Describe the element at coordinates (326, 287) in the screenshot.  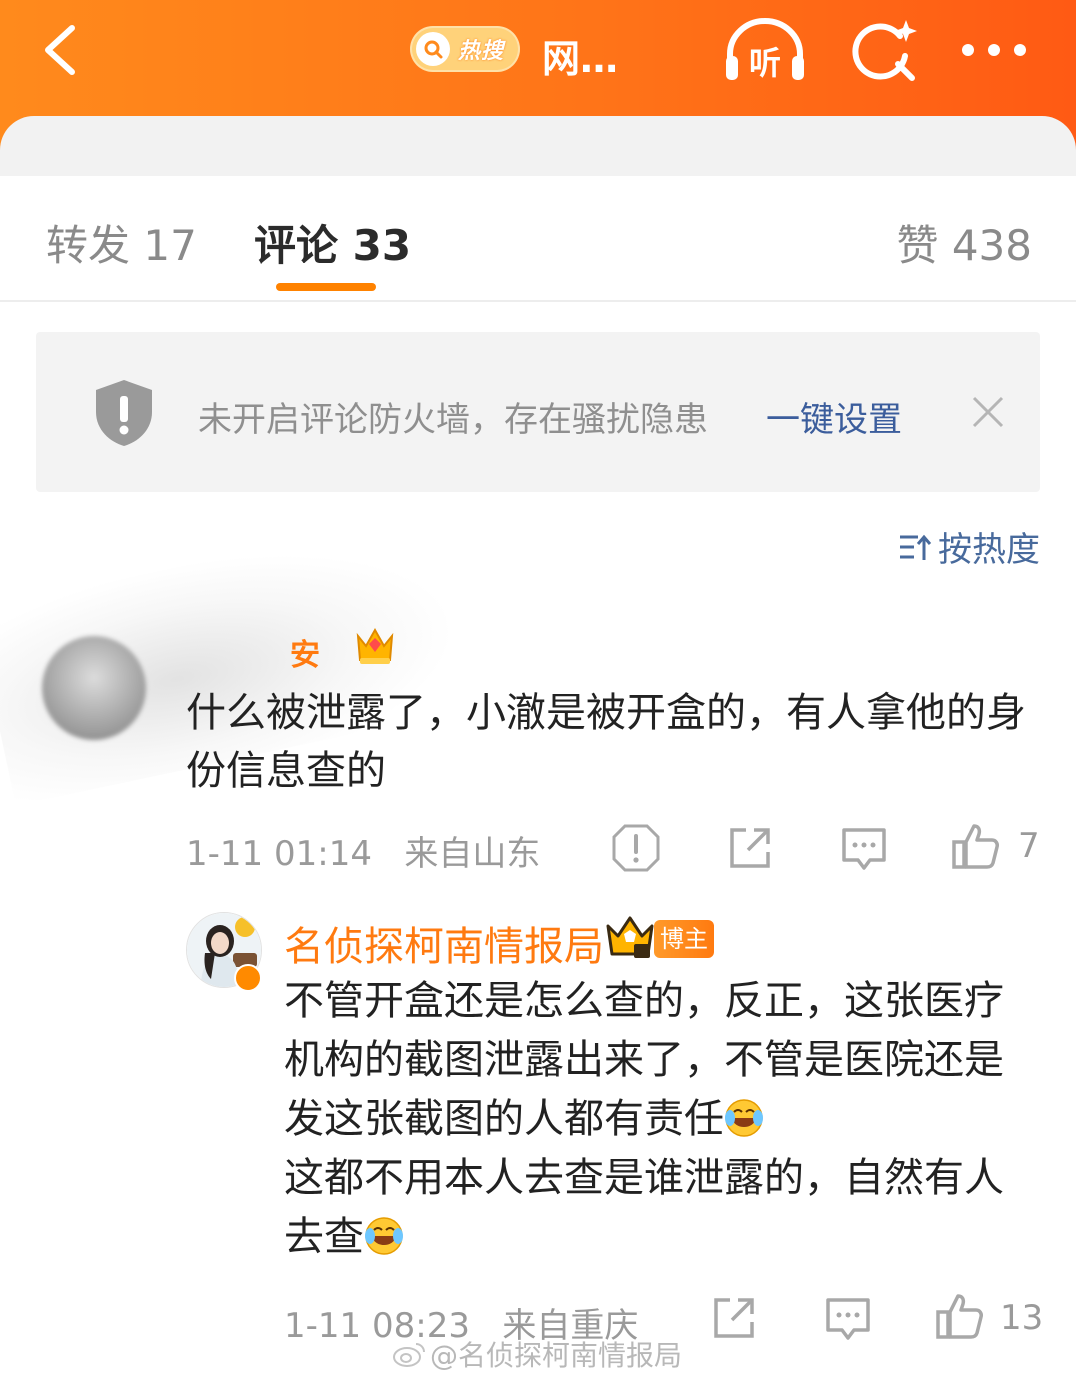
I see `active-tab-indicator` at that location.